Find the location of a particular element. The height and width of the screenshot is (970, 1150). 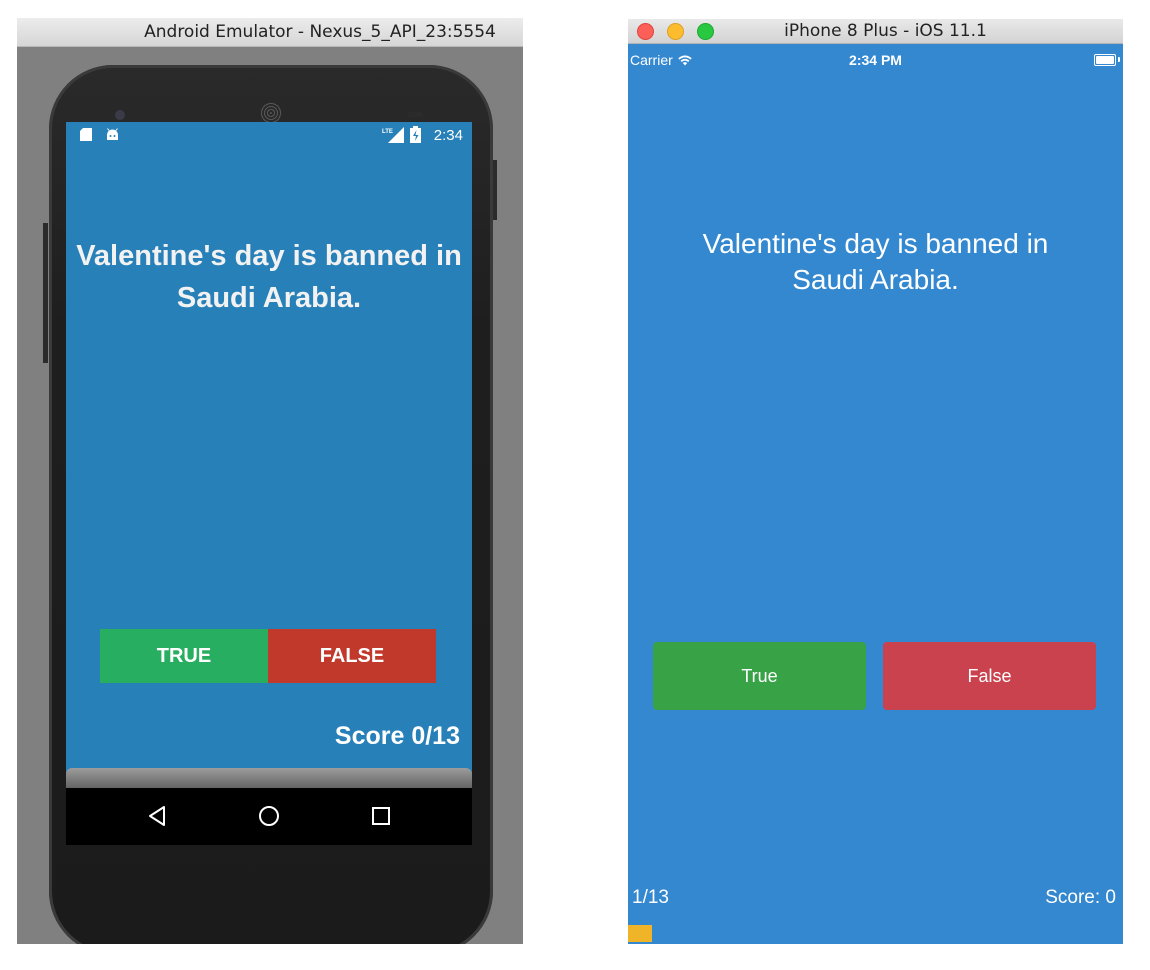

ios-status-bar: Carrier 2:34 PM is located at coordinates (875, 60).